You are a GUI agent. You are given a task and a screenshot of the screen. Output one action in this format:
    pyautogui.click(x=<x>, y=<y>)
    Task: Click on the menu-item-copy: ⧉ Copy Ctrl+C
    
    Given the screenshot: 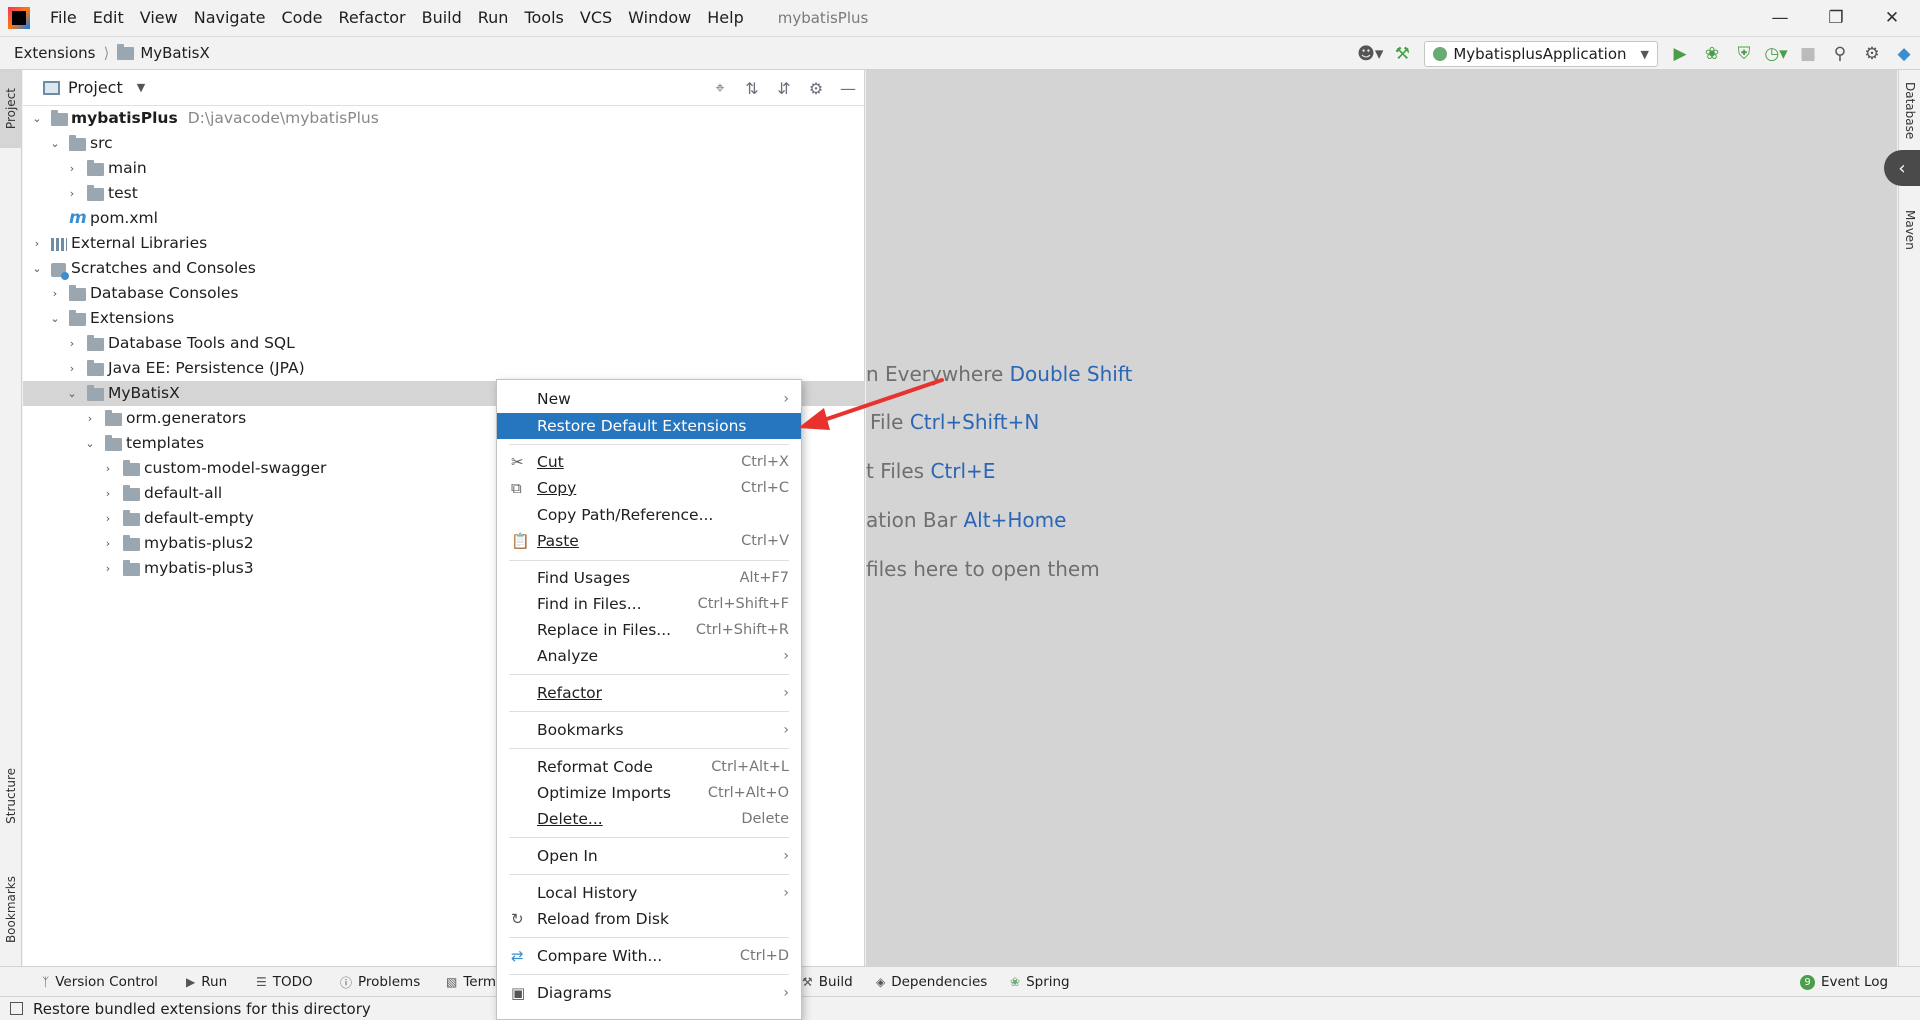 What is the action you would take?
    pyautogui.click(x=649, y=488)
    